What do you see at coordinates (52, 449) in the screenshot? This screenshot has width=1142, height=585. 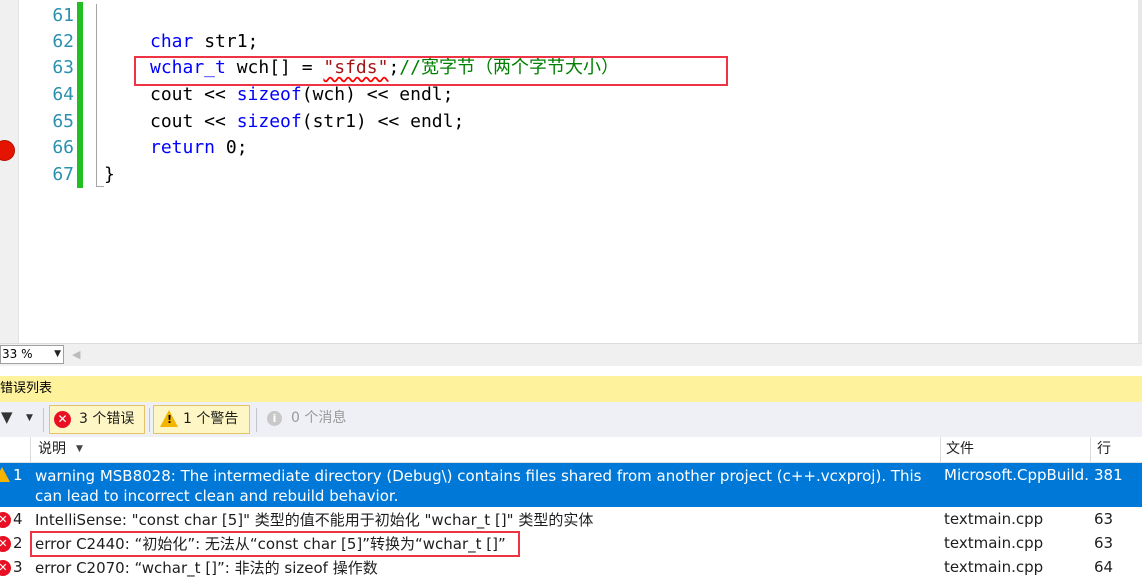 I see `column-header-description: 说明` at bounding box center [52, 449].